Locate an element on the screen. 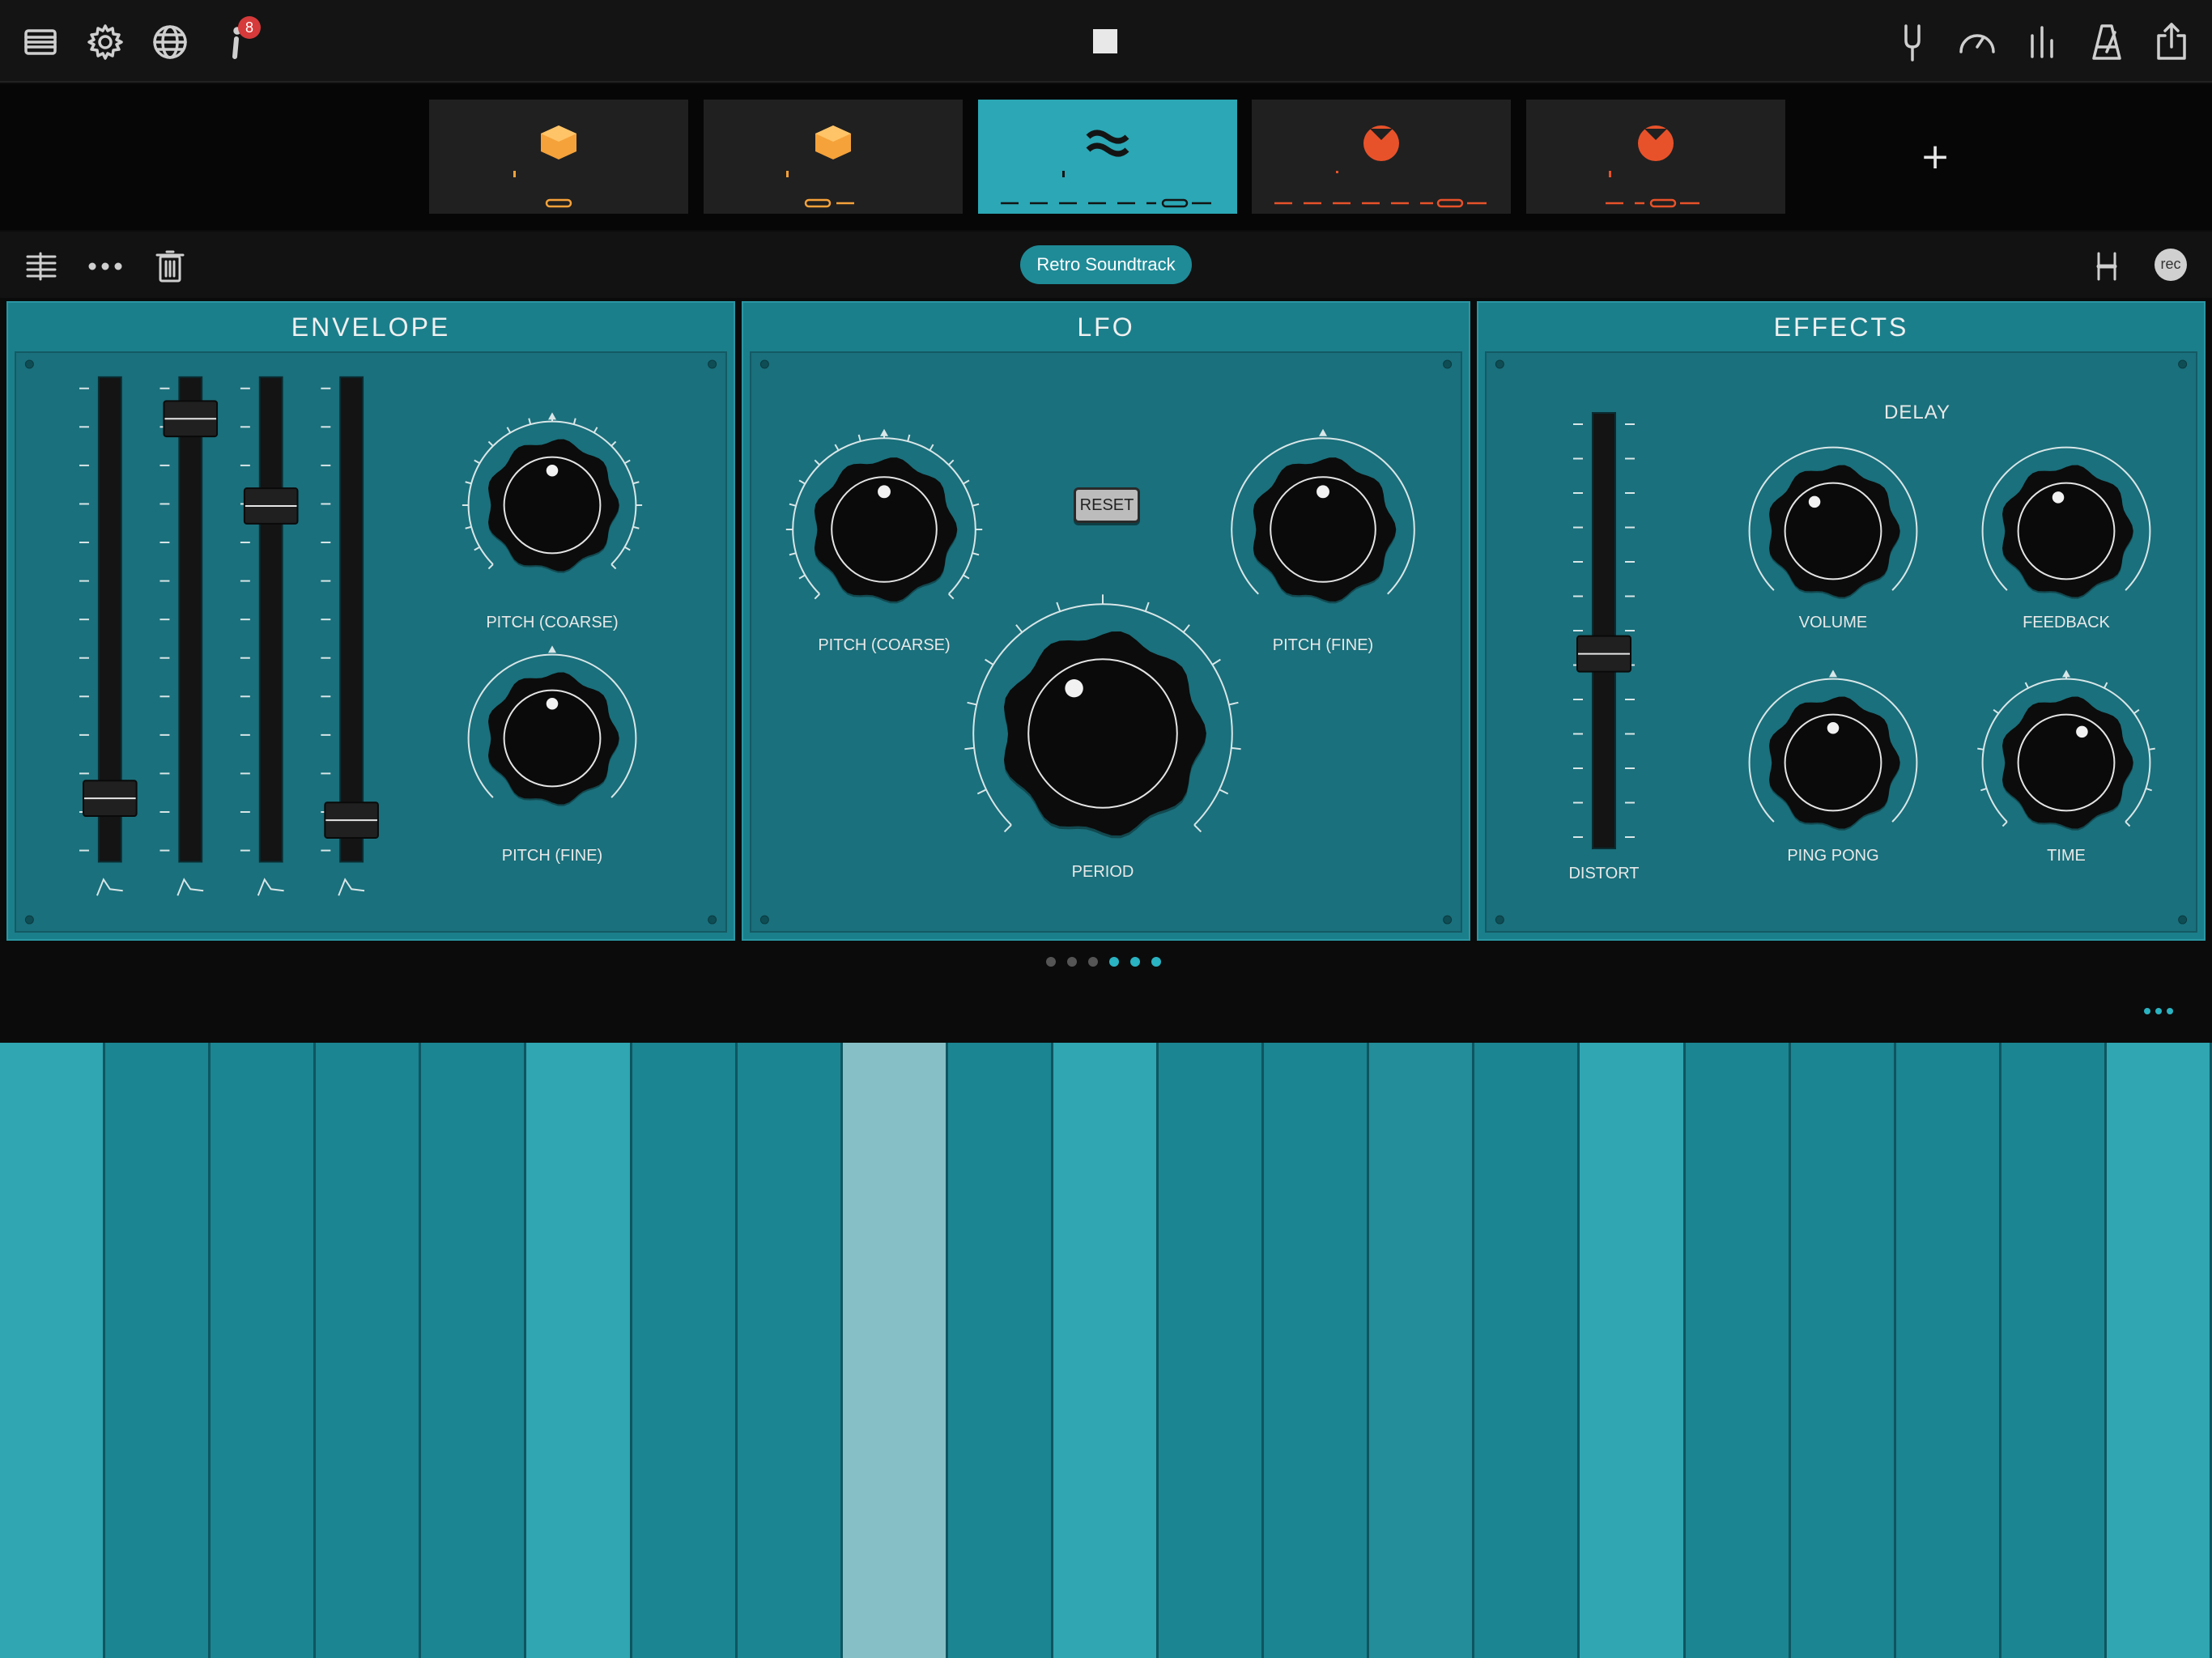  stop-button is located at coordinates (1105, 41).